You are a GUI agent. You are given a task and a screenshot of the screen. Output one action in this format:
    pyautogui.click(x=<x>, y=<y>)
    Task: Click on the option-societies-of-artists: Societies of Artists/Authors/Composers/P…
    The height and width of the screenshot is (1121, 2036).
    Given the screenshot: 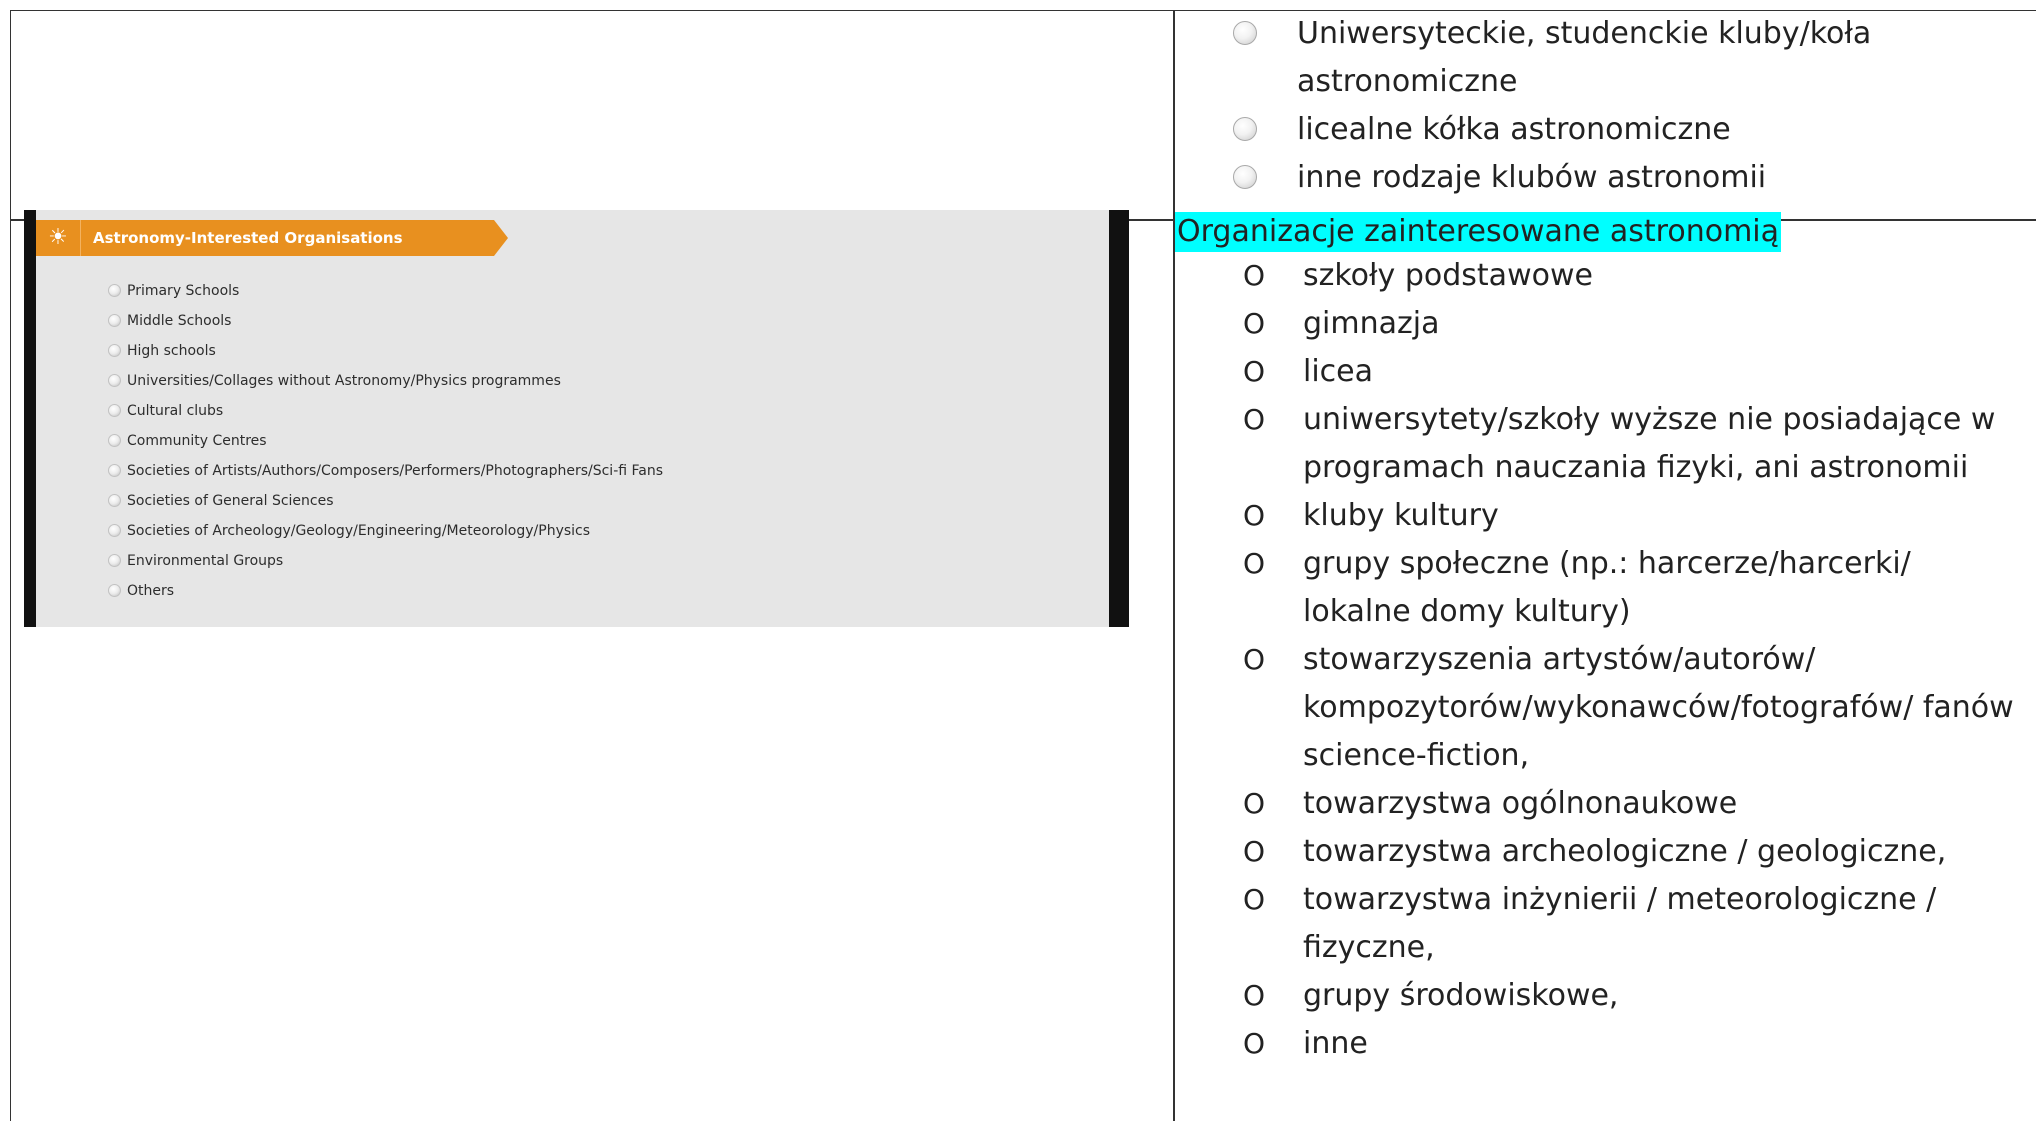 What is the action you would take?
    pyautogui.click(x=385, y=471)
    